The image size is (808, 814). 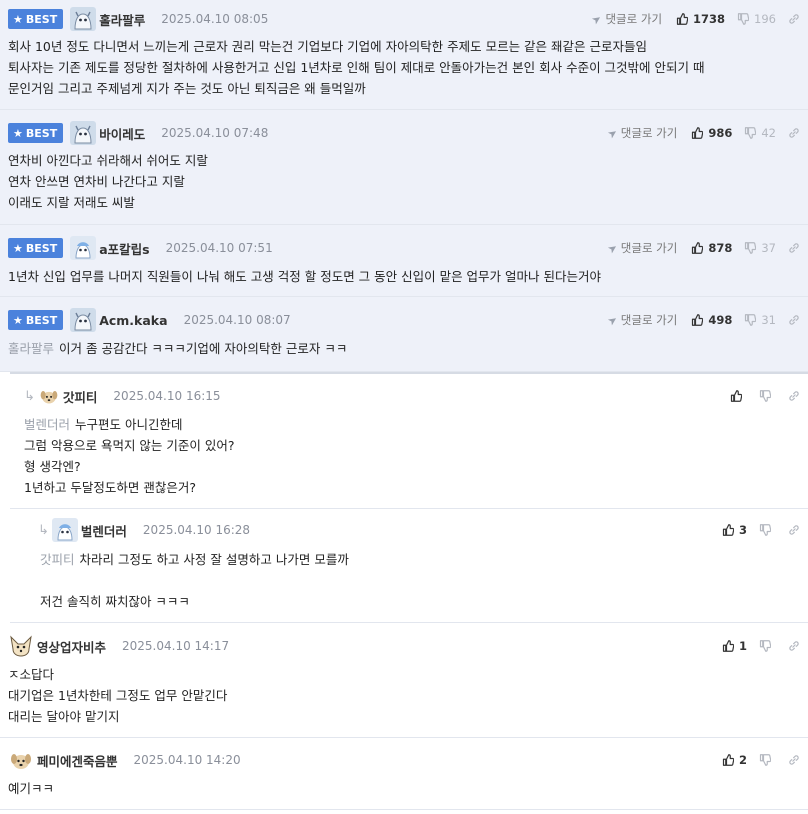 I want to click on like-count: 498, so click(x=720, y=320).